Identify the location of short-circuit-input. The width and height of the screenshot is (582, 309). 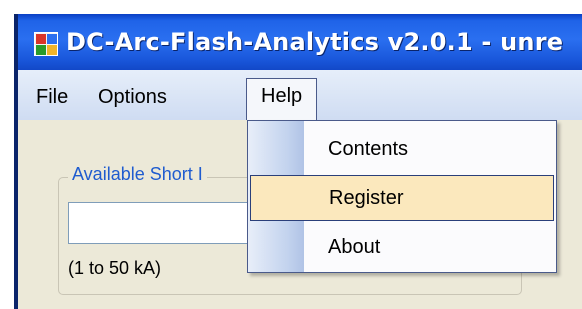
(168, 223).